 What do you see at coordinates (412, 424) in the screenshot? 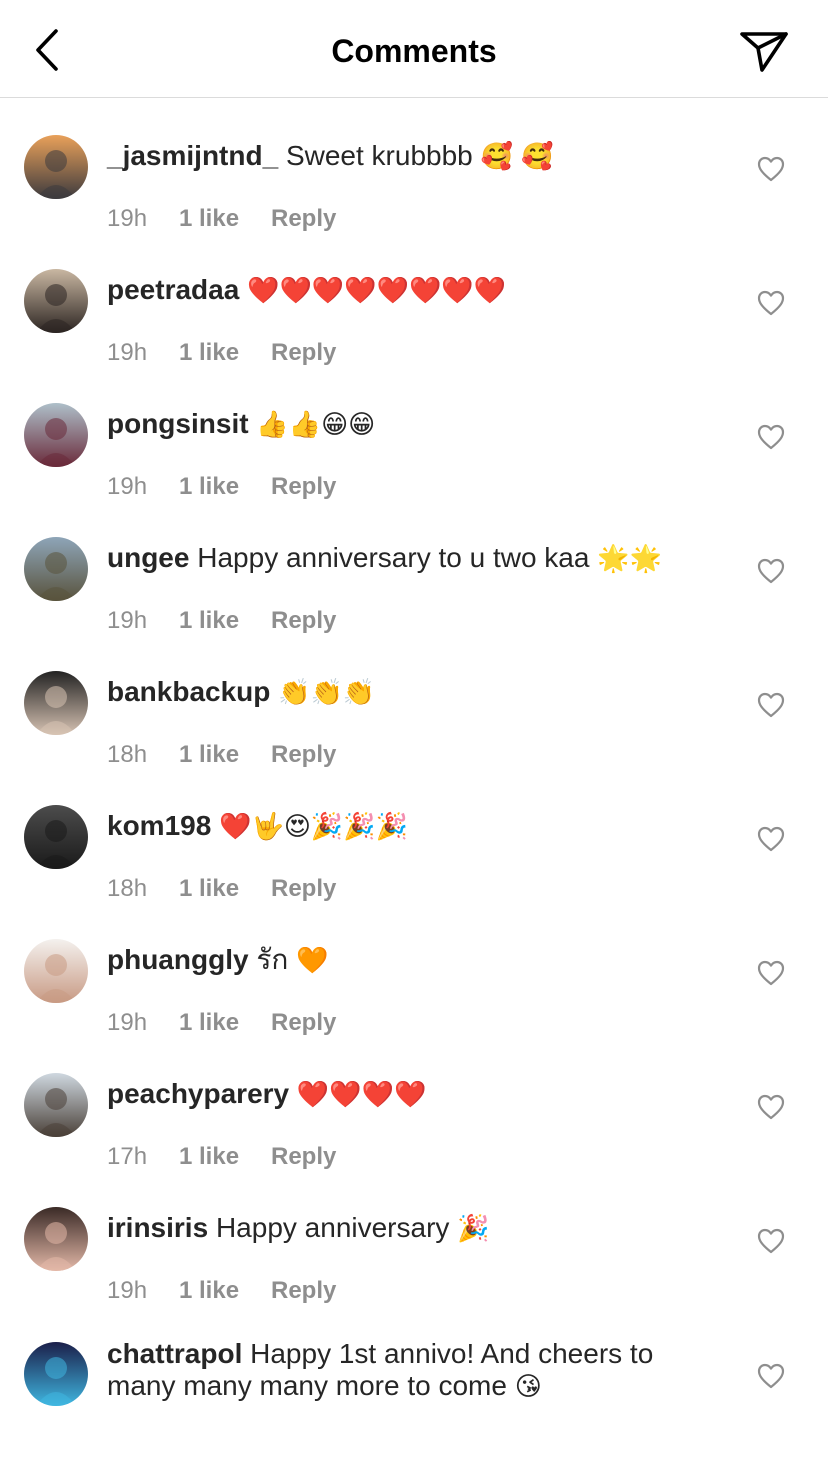
I see `comment-text: pongsinsit 👍👍😁😁` at bounding box center [412, 424].